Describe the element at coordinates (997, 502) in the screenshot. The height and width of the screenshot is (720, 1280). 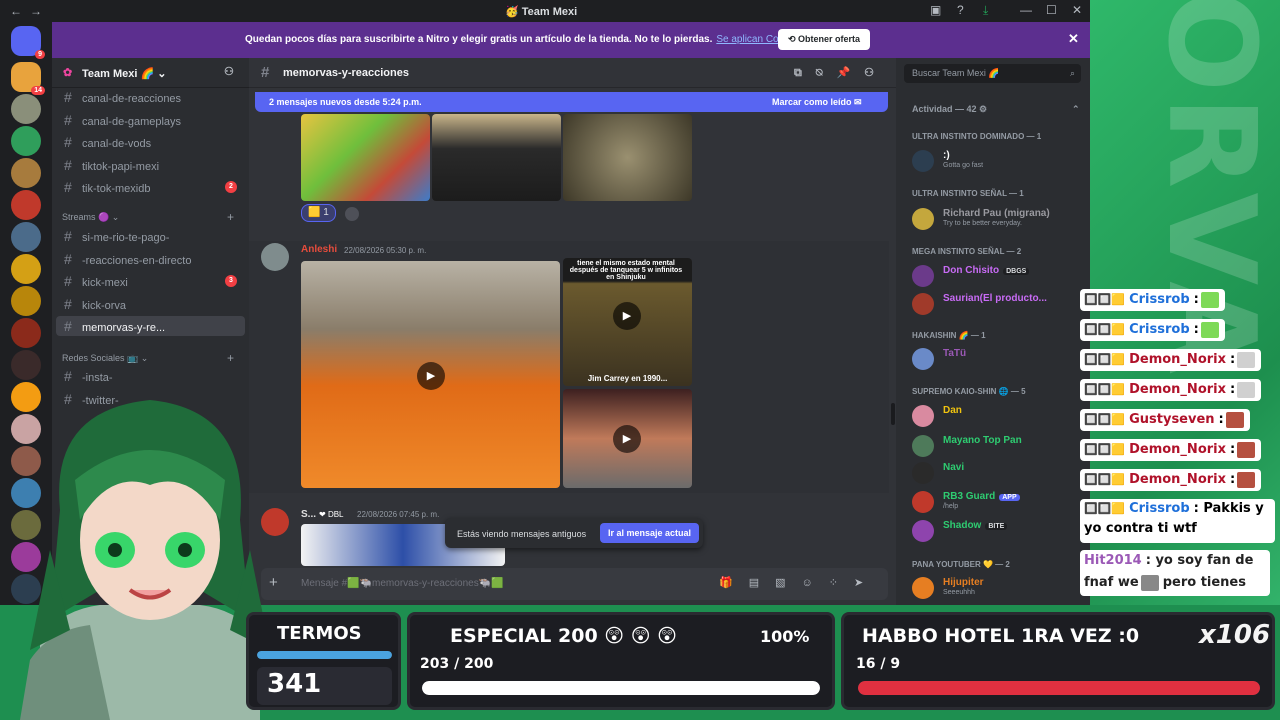
I see `member-item: RB3 Guard APP/help` at that location.